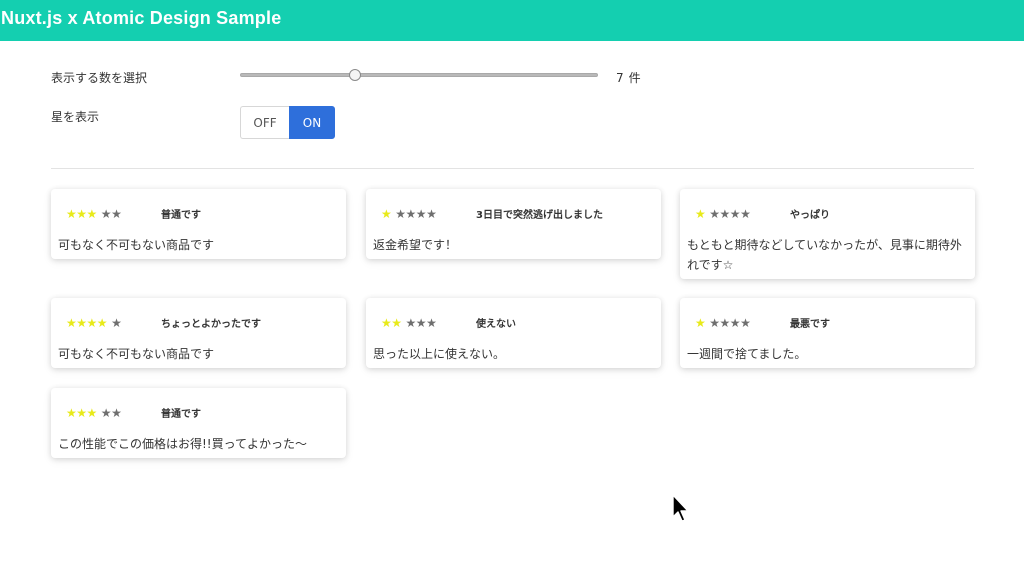 This screenshot has height=581, width=1024. I want to click on review-title: 最悪です, so click(810, 324).